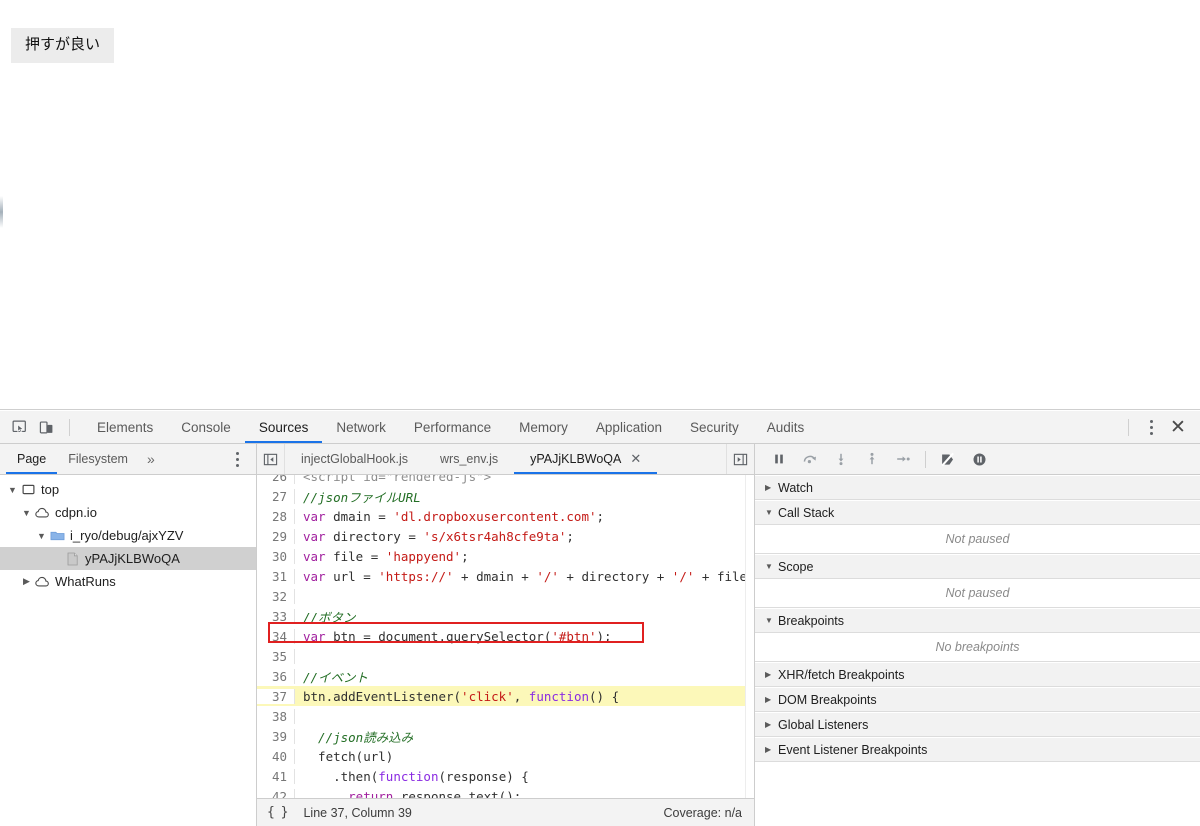 This screenshot has height=826, width=1200. Describe the element at coordinates (977, 699) in the screenshot. I see `section-dom-breakpoints: ▶ DOM Breakpoints` at that location.